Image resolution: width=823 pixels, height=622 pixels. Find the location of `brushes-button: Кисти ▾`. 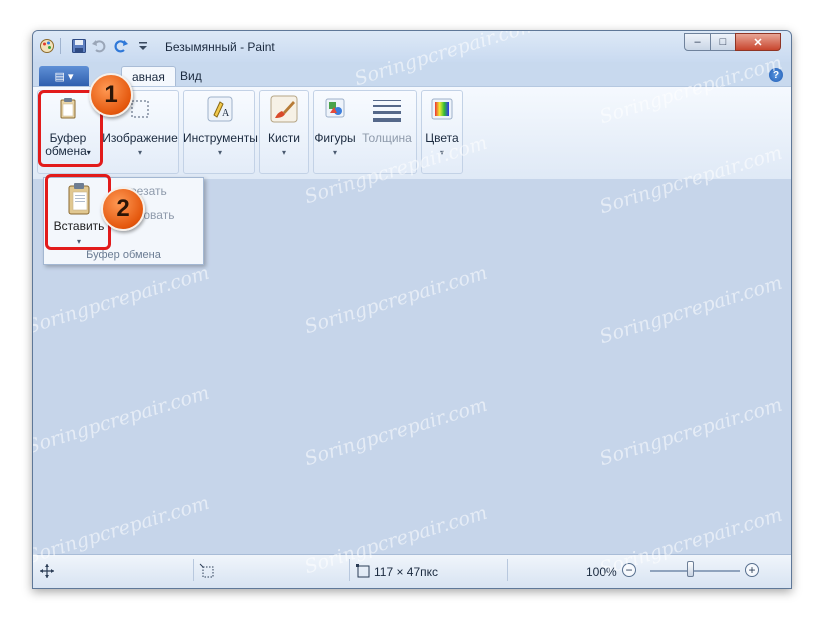

brushes-button: Кисти ▾ is located at coordinates (284, 126).